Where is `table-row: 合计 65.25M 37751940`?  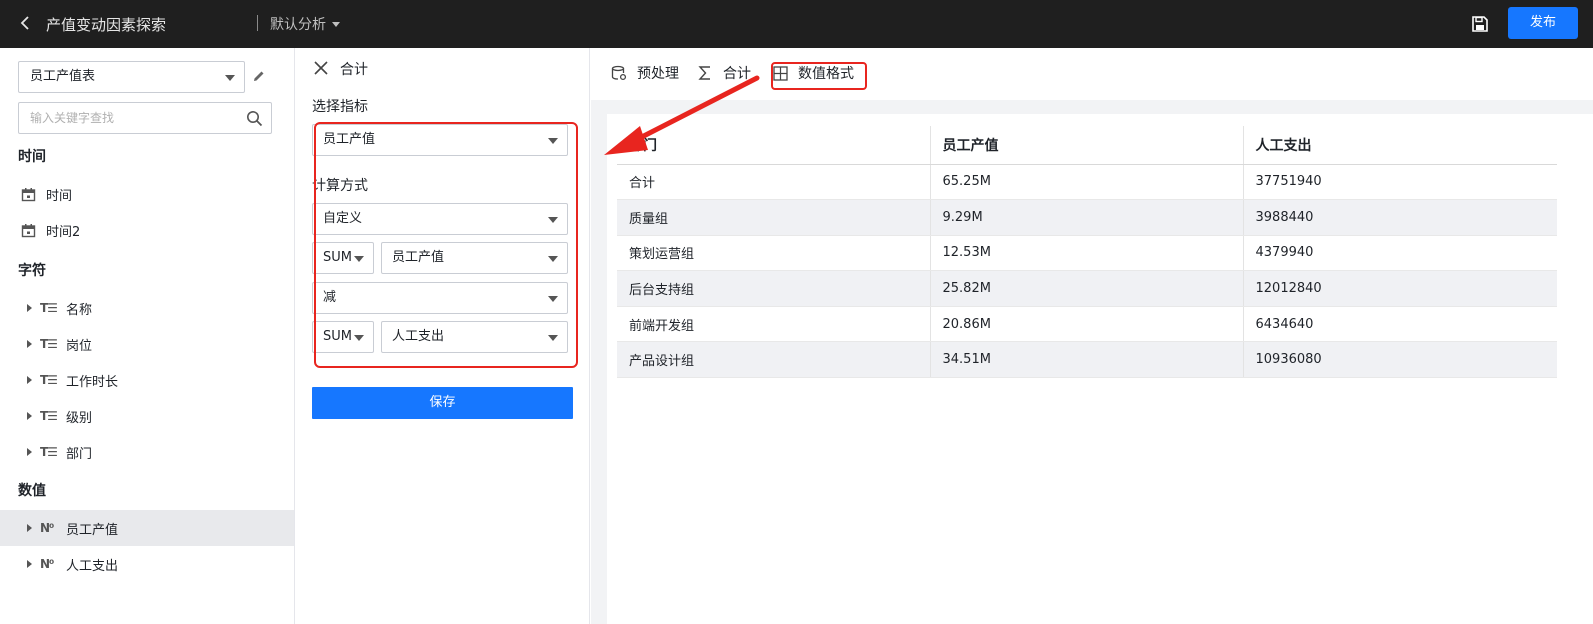
table-row: 合计 65.25M 37751940 is located at coordinates (1087, 182).